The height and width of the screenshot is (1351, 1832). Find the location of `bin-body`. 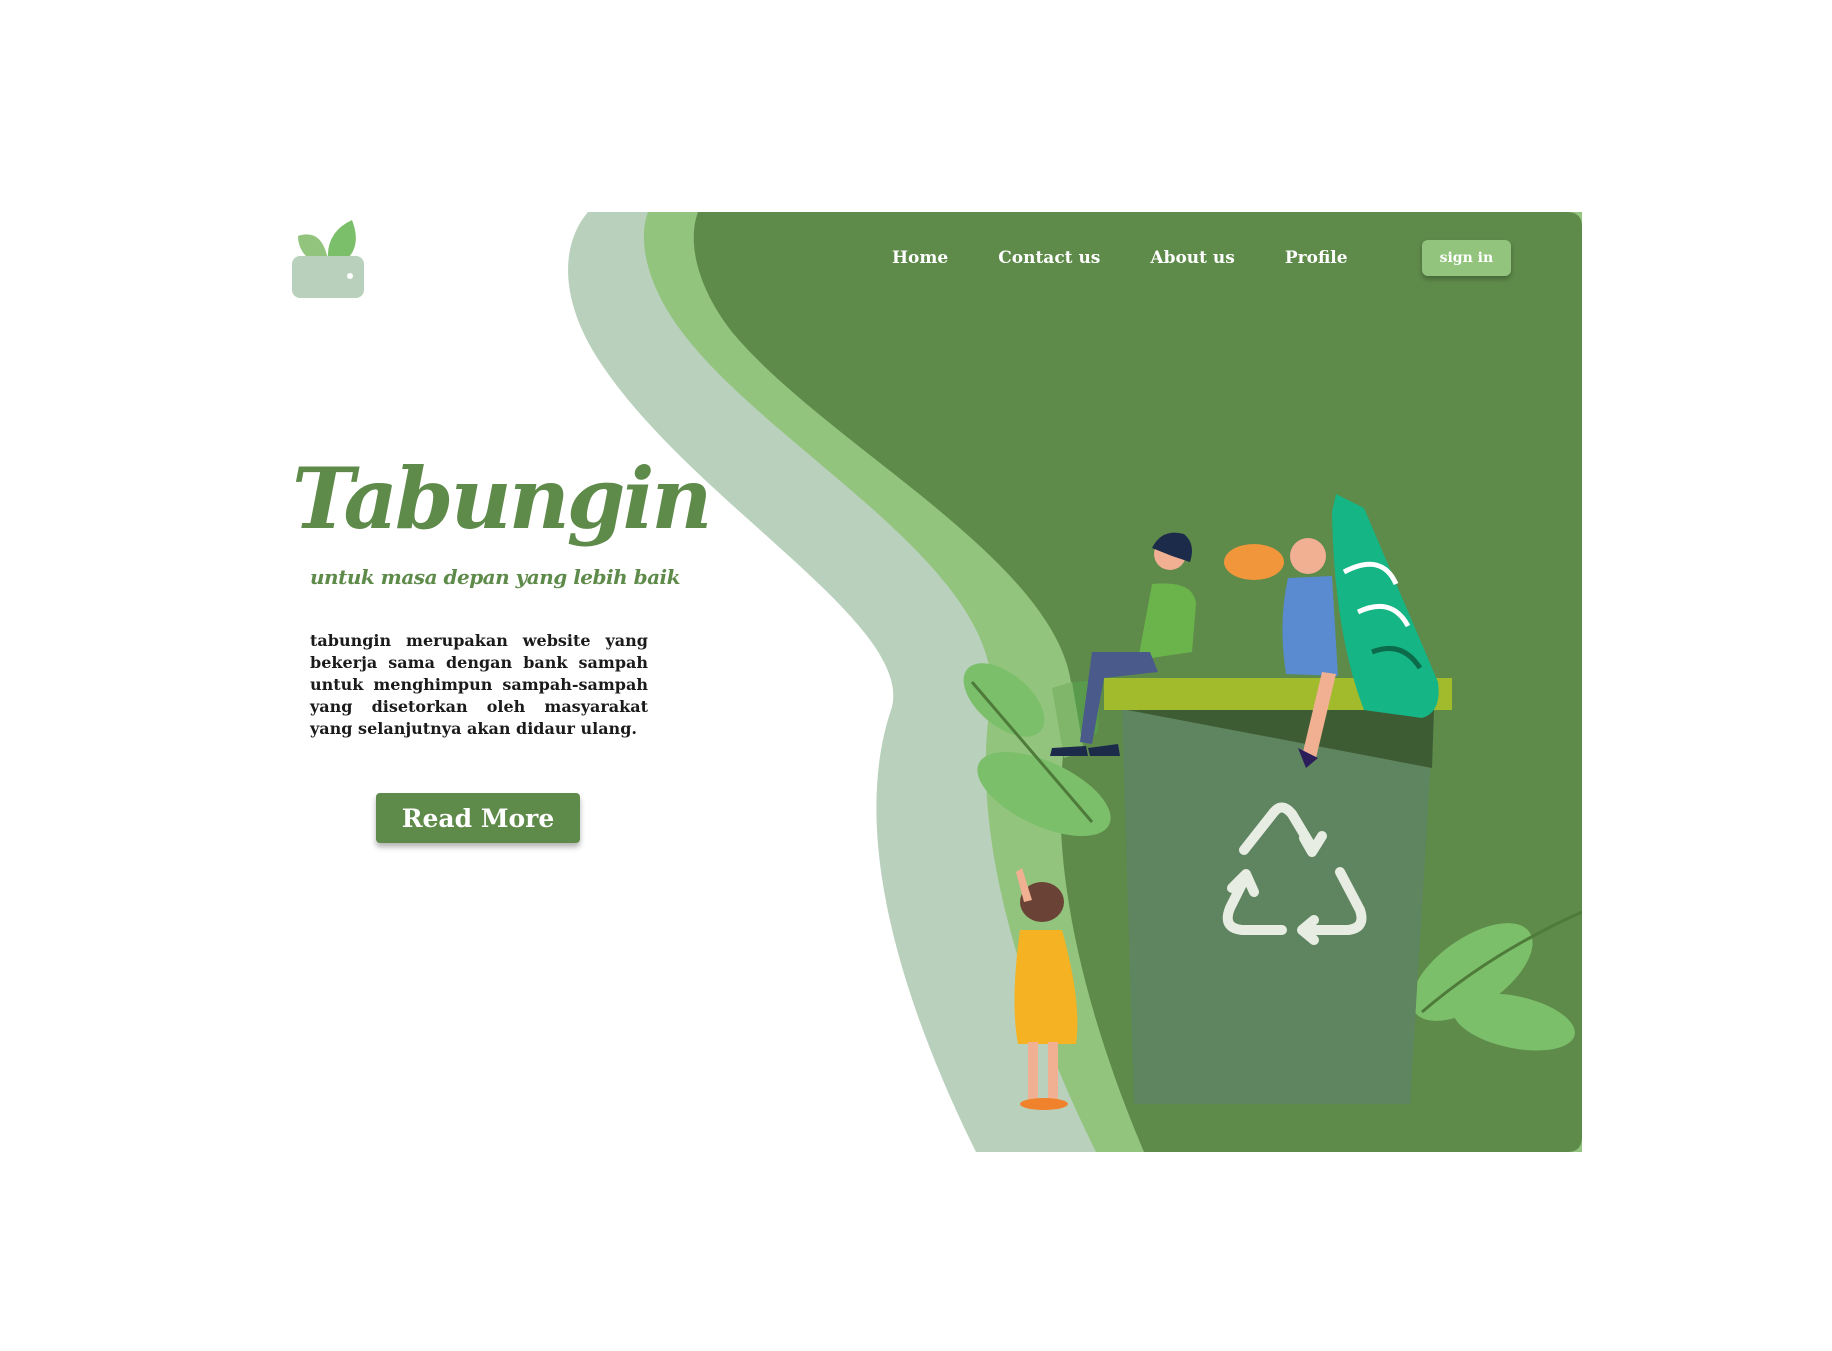

bin-body is located at coordinates (1278, 906).